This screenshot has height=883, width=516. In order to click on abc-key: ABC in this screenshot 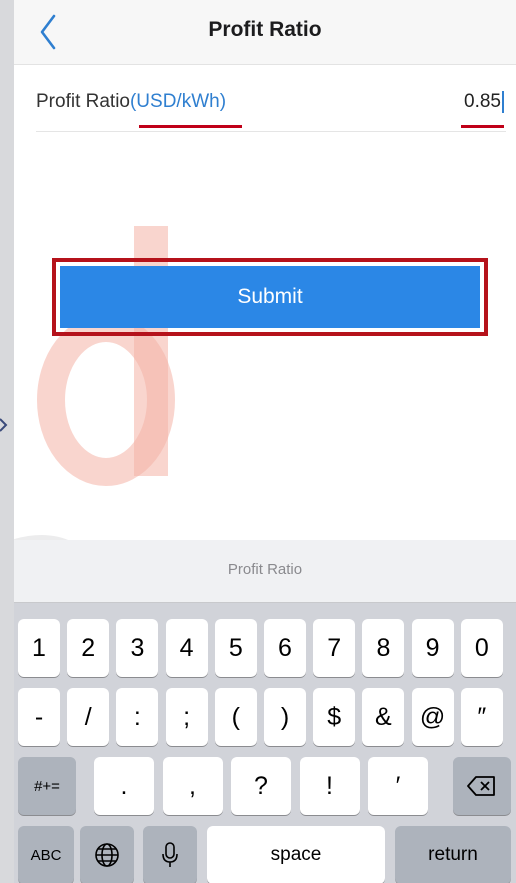, I will do `click(46, 854)`.